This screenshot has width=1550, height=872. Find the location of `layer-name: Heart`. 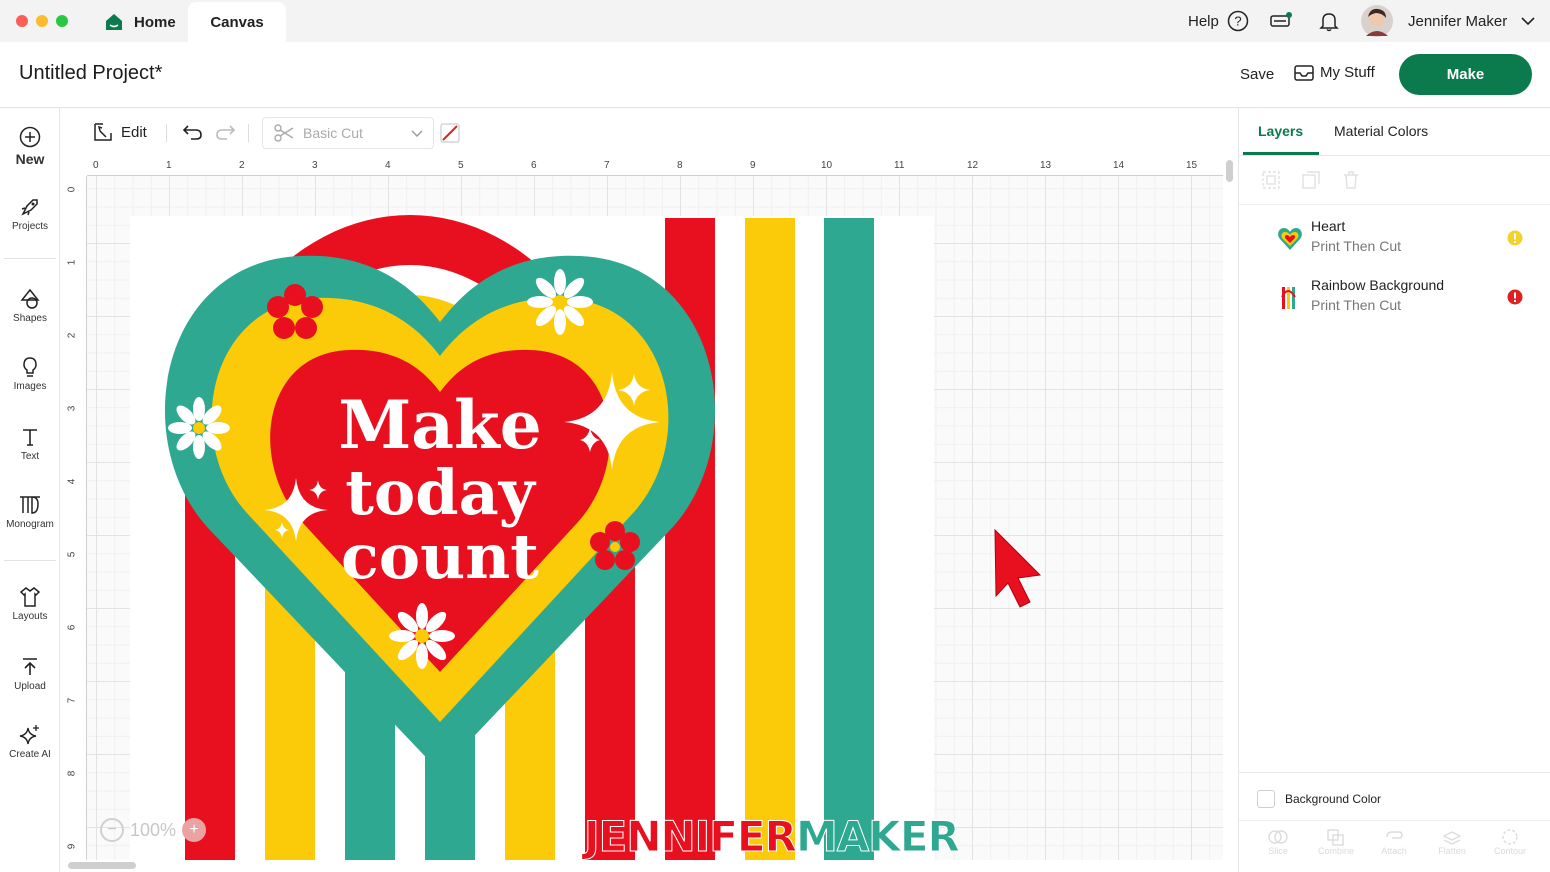

layer-name: Heart is located at coordinates (1328, 226).